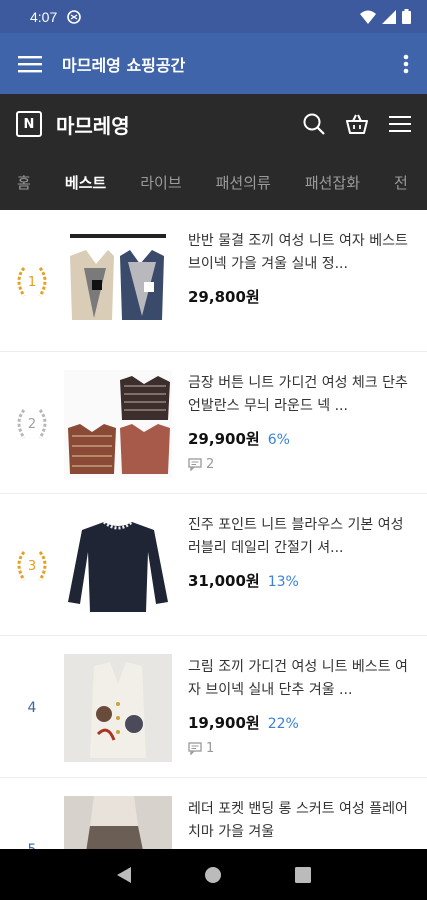  I want to click on rank-badge: 3, so click(32, 566).